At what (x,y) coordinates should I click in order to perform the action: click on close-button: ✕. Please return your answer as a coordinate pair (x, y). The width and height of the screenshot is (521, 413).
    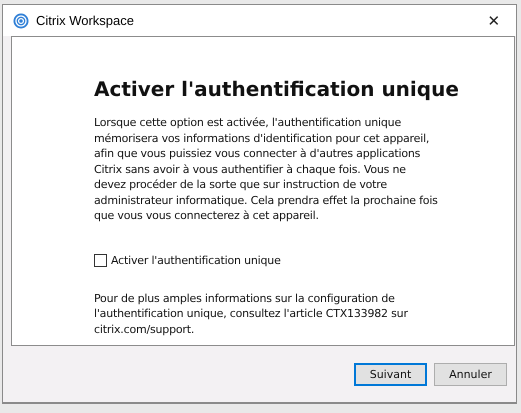
    Looking at the image, I should click on (494, 20).